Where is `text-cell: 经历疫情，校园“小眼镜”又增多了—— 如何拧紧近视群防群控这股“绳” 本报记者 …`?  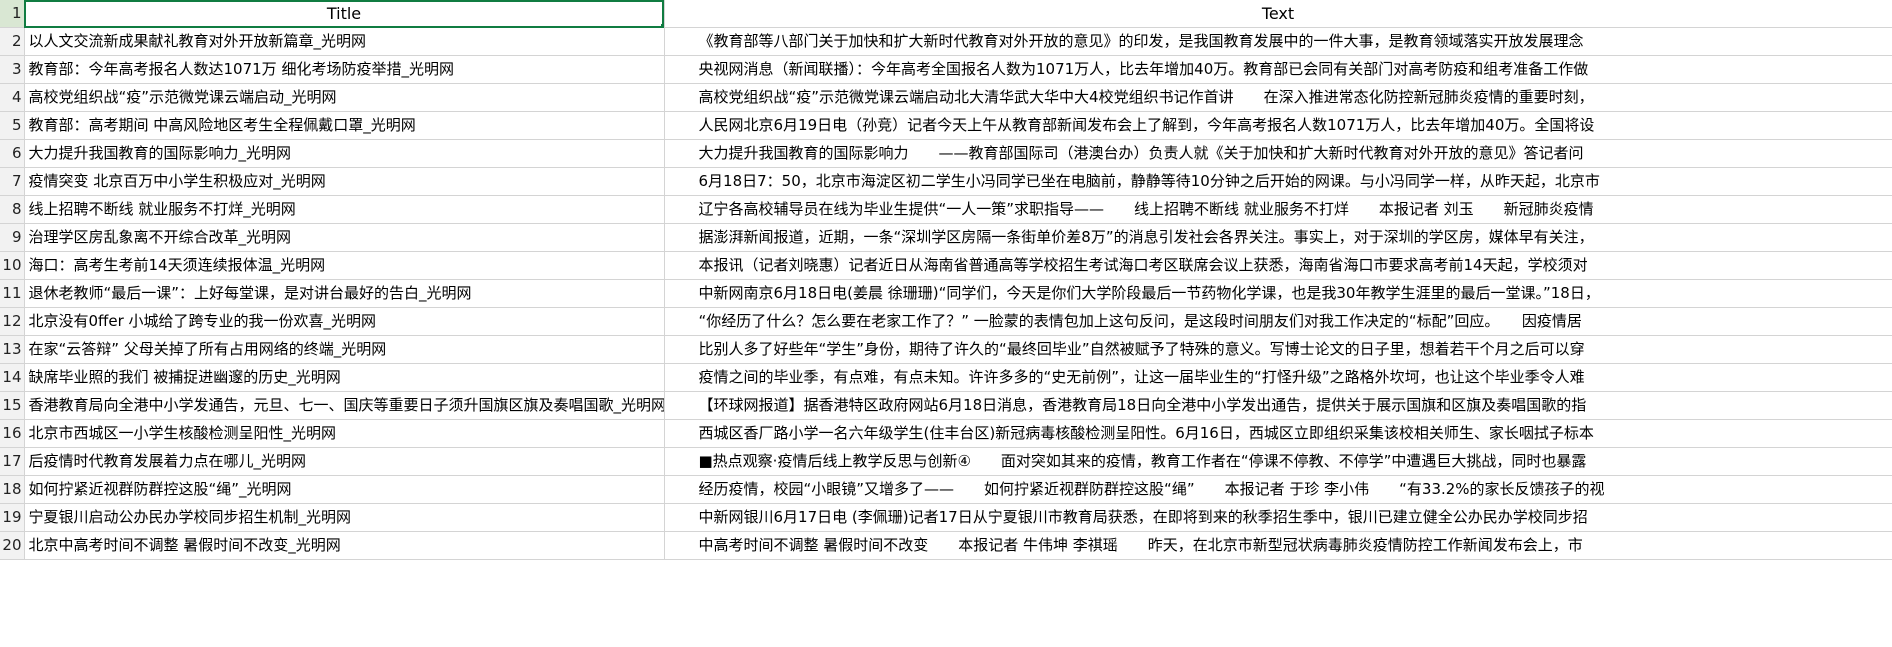 text-cell: 经历疫情，校园“小眼镜”又增多了—— 如何拧紧近视群防群控这股“绳” 本报记者 … is located at coordinates (1278, 489).